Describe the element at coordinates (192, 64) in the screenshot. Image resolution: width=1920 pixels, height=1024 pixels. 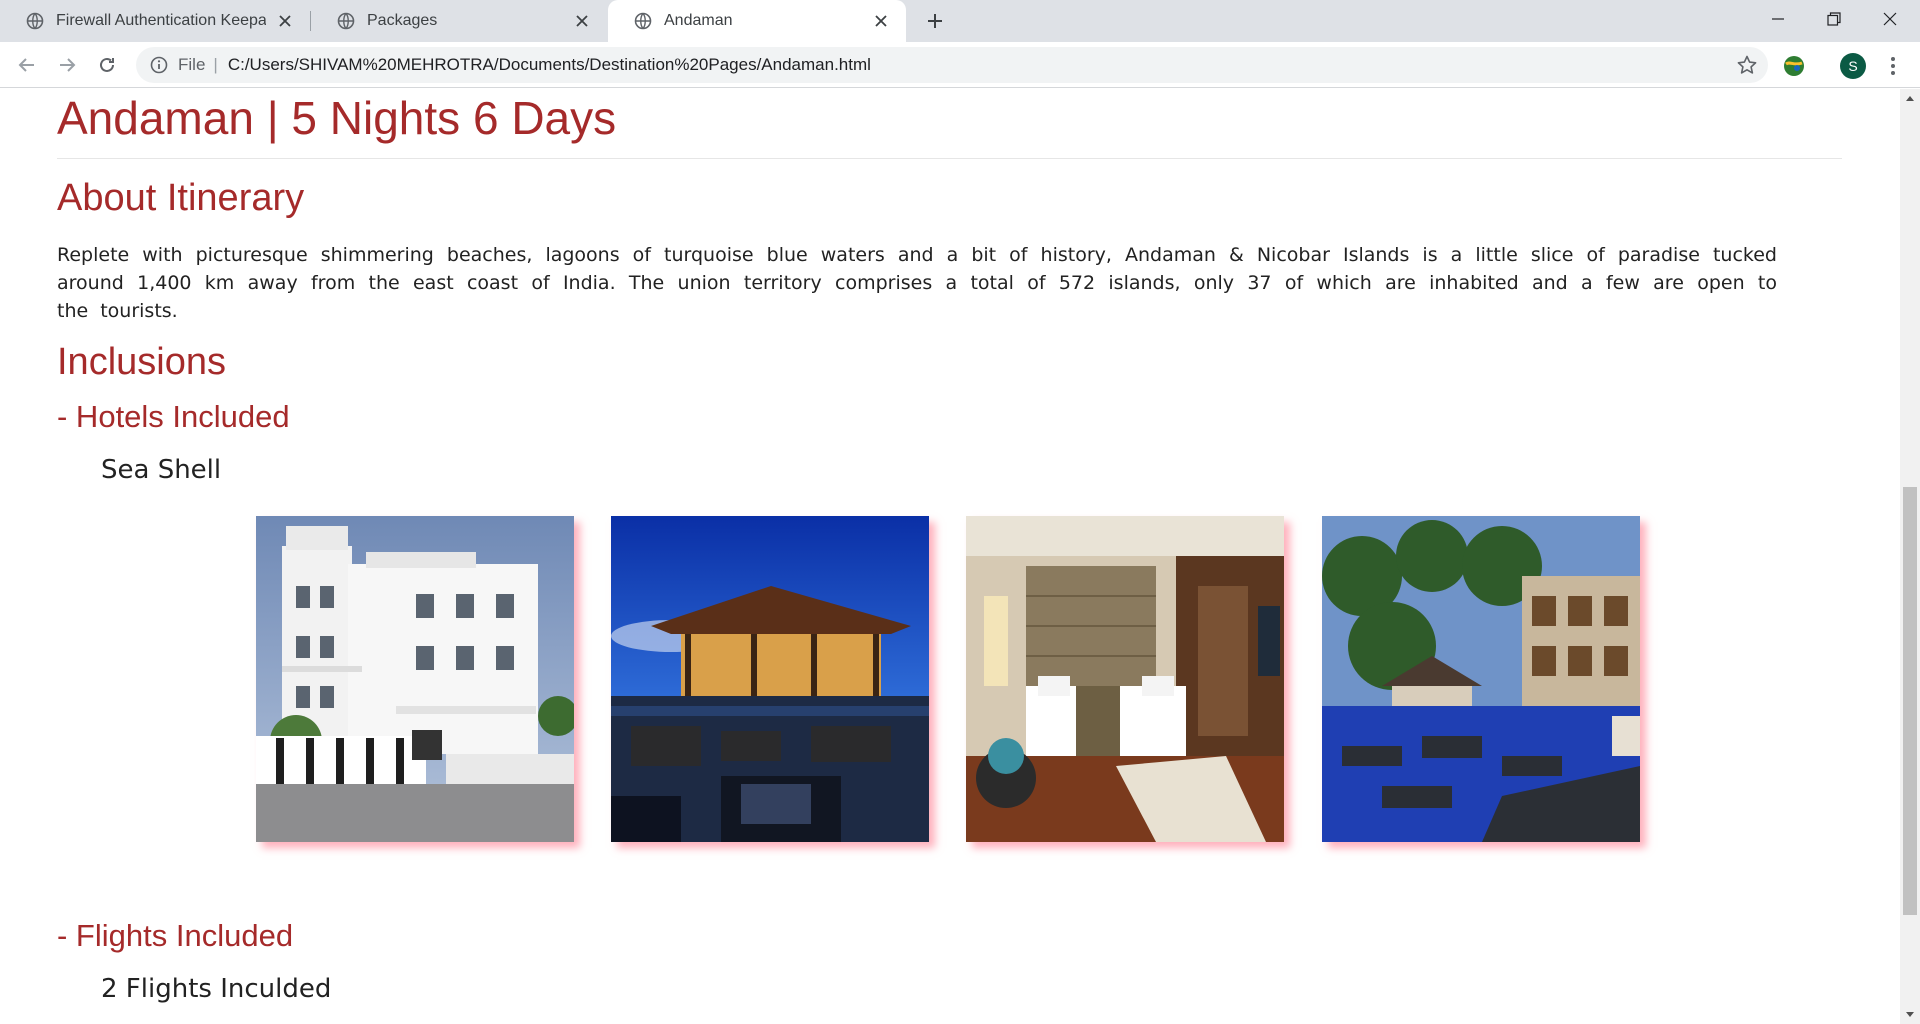
I see `url-scheme: File` at that location.